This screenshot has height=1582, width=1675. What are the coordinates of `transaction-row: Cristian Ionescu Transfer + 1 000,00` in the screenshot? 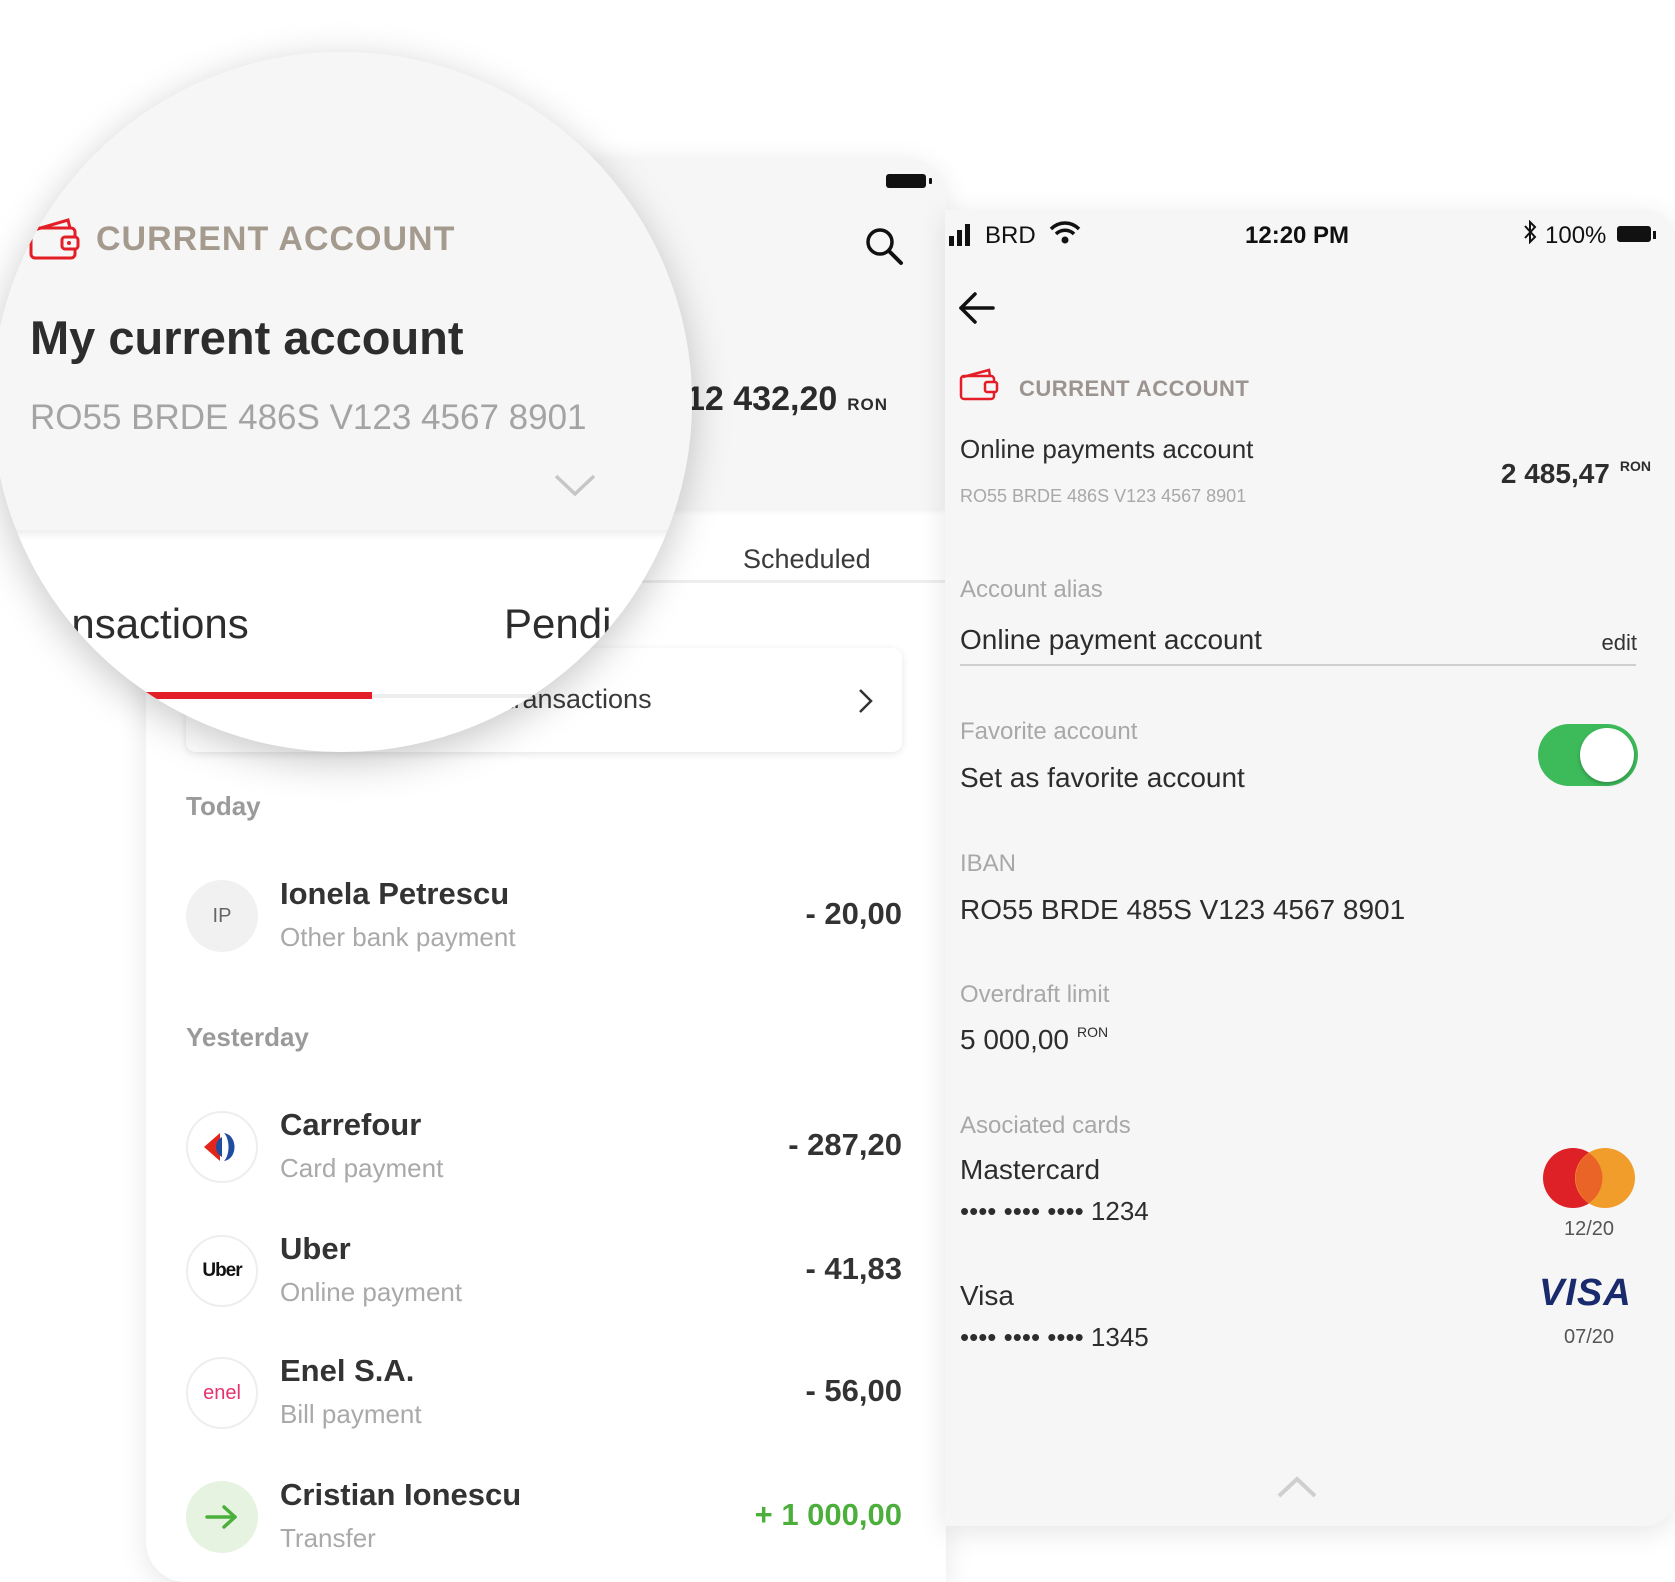 It's located at (546, 1529).